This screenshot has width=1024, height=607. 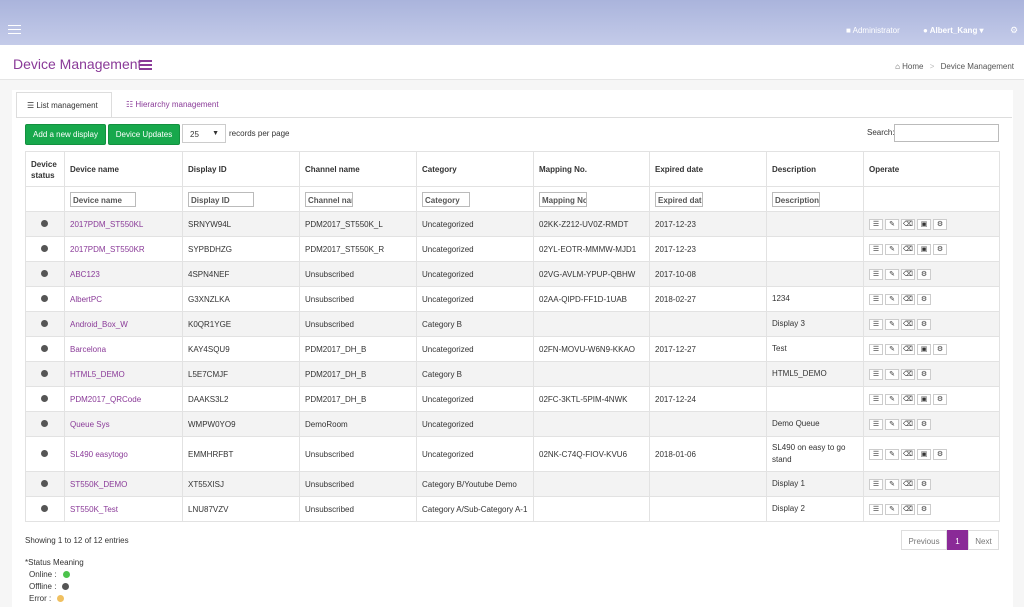 I want to click on next-button: Next, so click(x=983, y=540).